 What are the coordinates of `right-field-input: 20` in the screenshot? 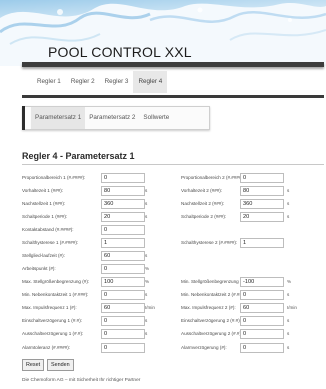 It's located at (262, 217).